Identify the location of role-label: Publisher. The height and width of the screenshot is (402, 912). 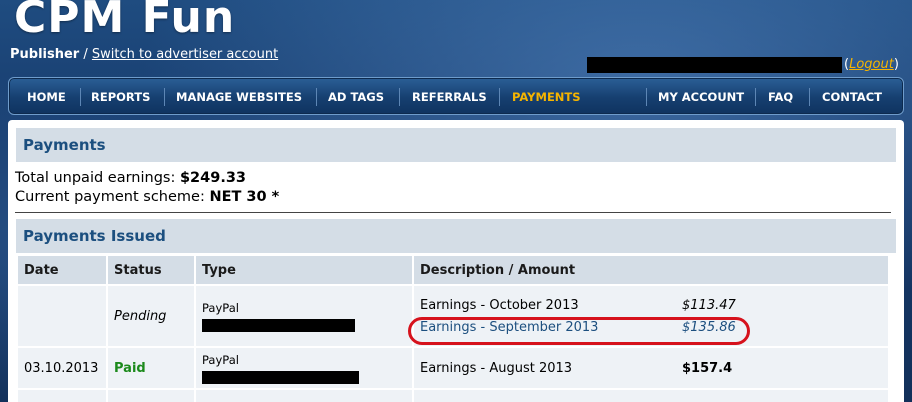
(45, 54).